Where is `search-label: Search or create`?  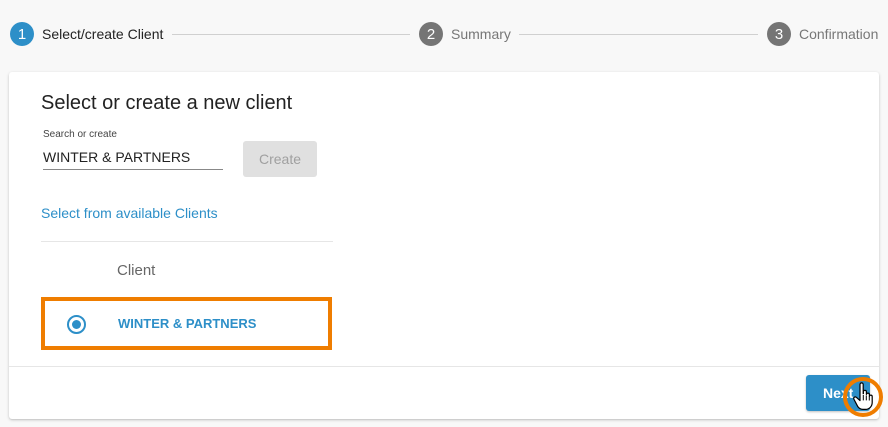 search-label: Search or create is located at coordinates (80, 134).